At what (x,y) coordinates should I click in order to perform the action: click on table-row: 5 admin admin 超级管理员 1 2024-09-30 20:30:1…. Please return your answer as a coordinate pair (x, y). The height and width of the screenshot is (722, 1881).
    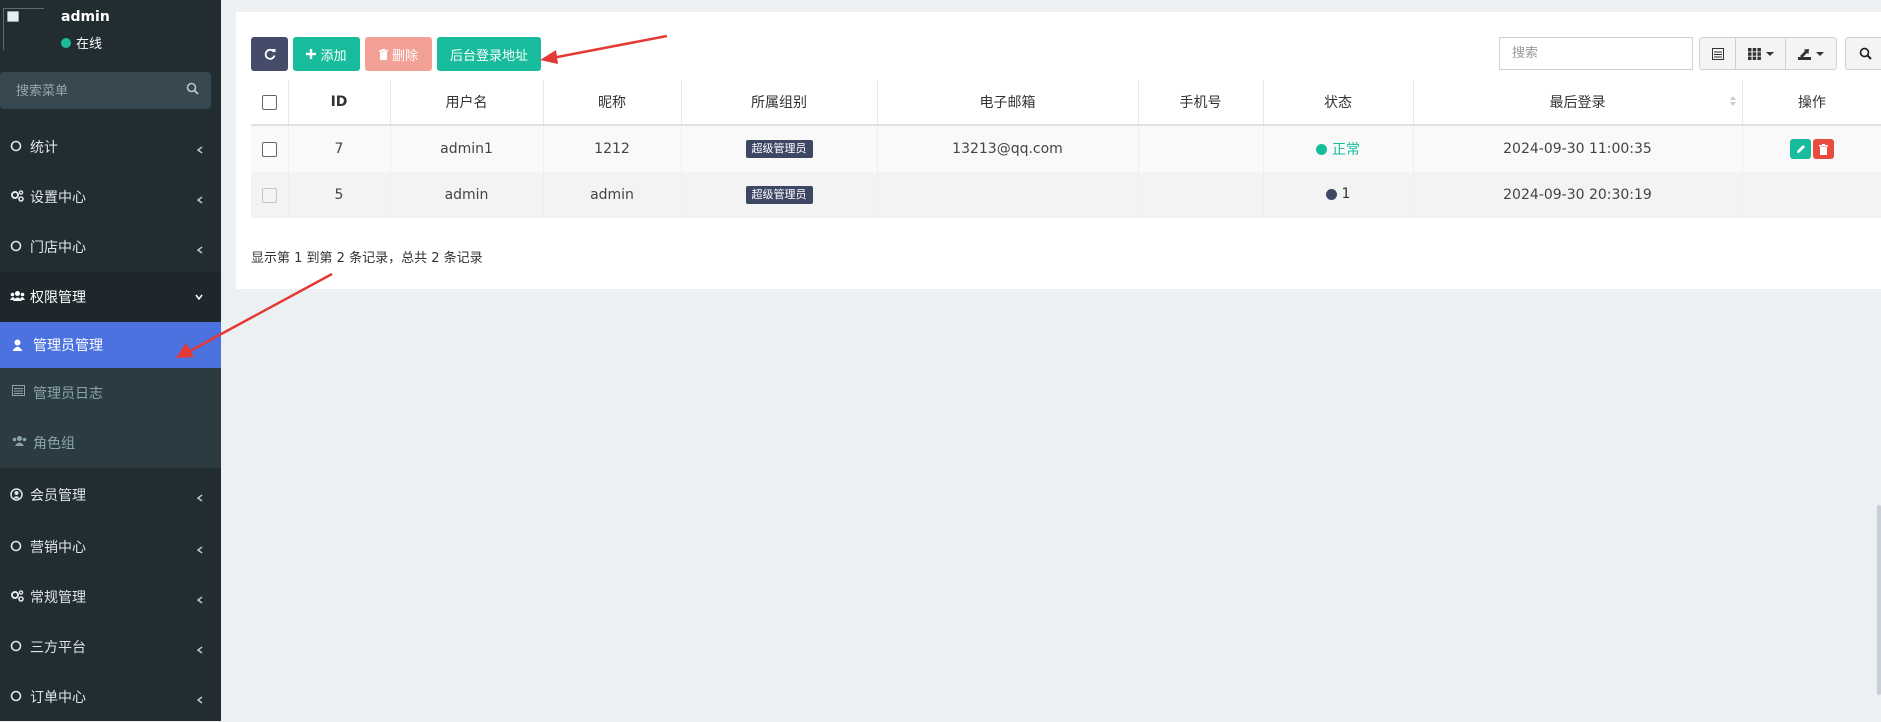
    Looking at the image, I should click on (1066, 195).